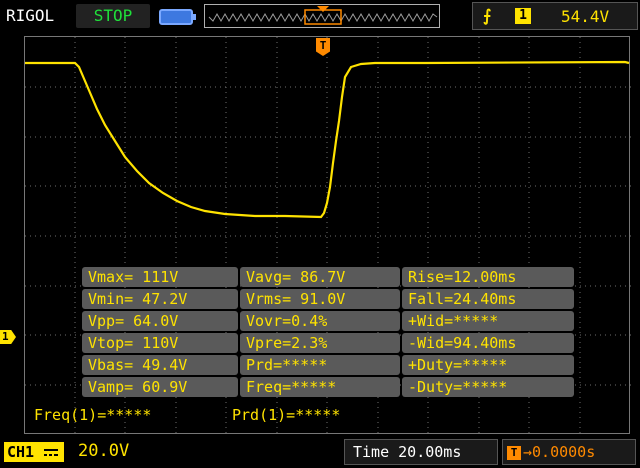 This screenshot has width=640, height=468. What do you see at coordinates (93, 415) in the screenshot?
I see `frequency-counter: Freq(1)=*****` at bounding box center [93, 415].